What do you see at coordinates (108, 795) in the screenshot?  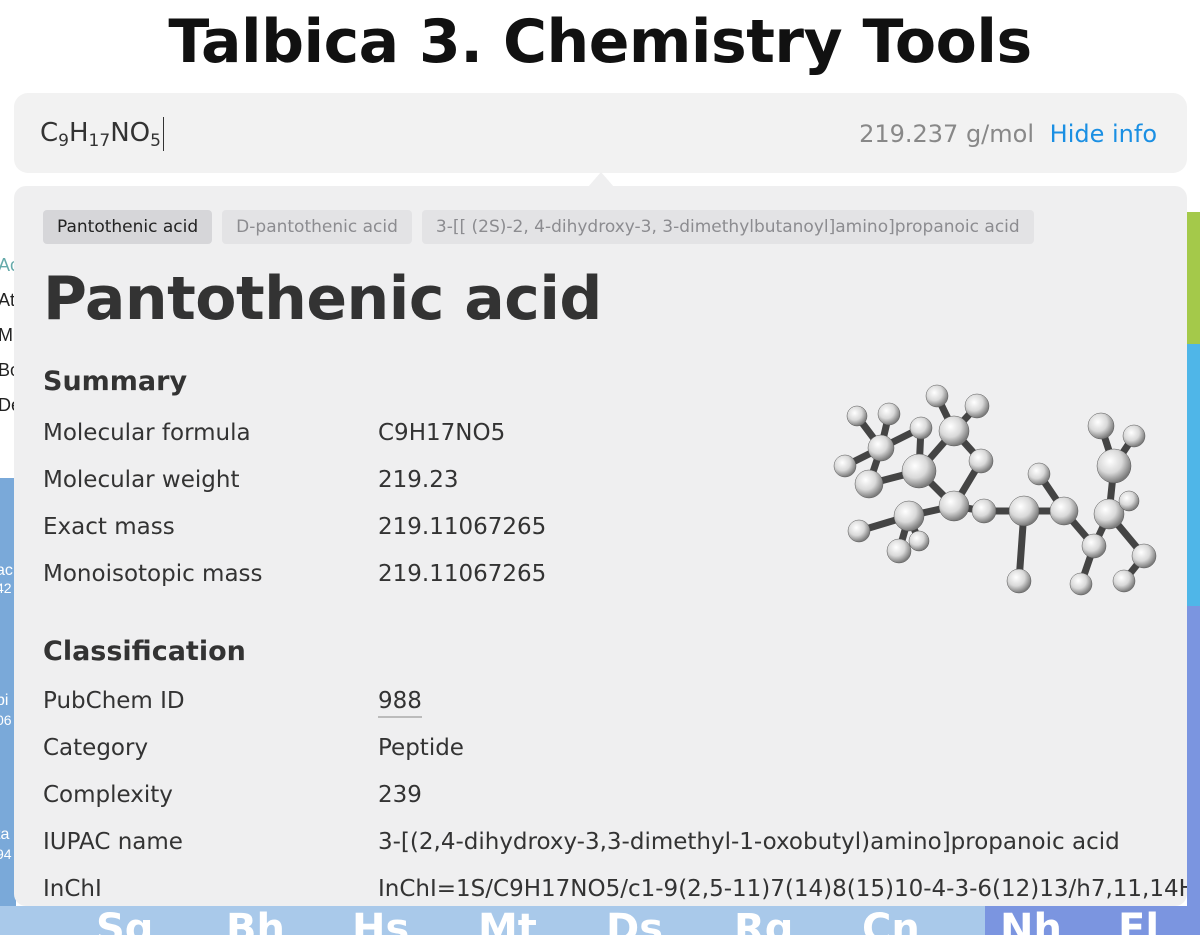 I see `classification-label: Complexity` at bounding box center [108, 795].